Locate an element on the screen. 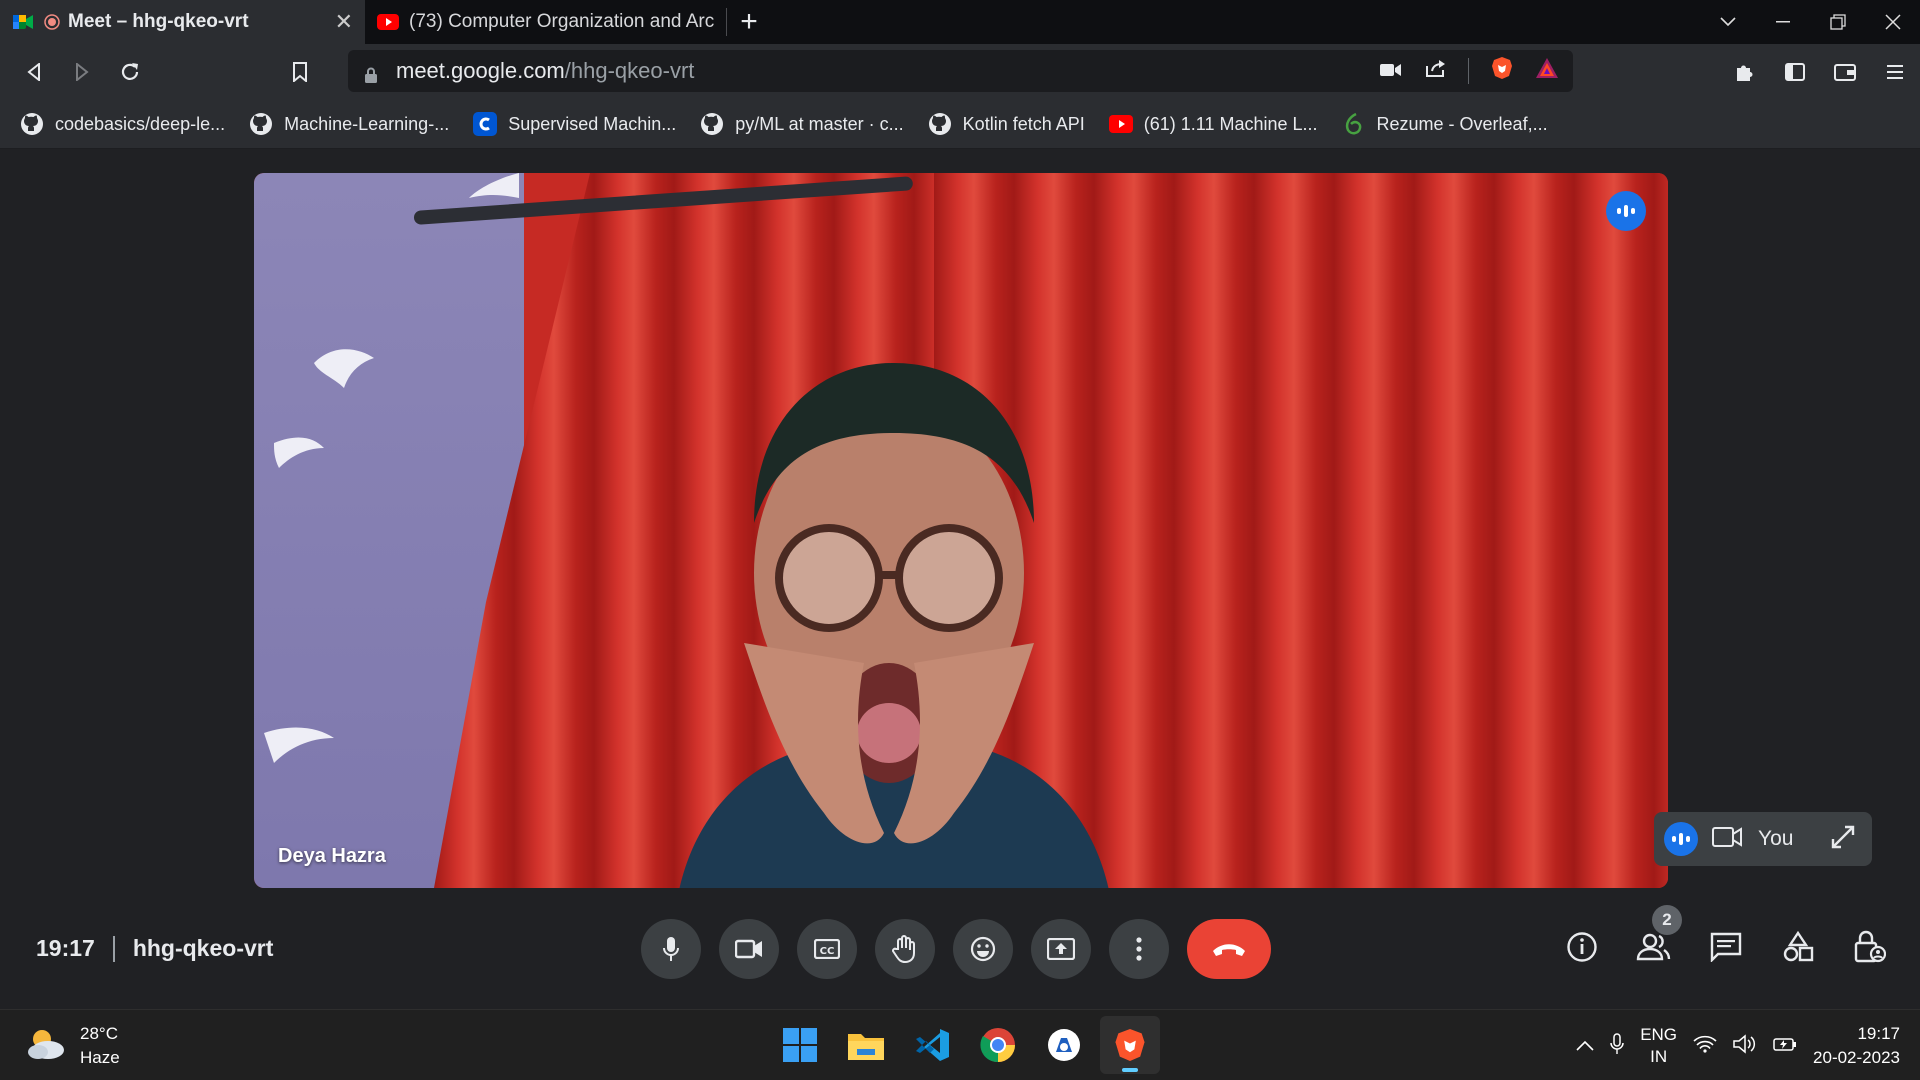 Image resolution: width=1920 pixels, height=1080 pixels. wallet-icon is located at coordinates (1845, 72).